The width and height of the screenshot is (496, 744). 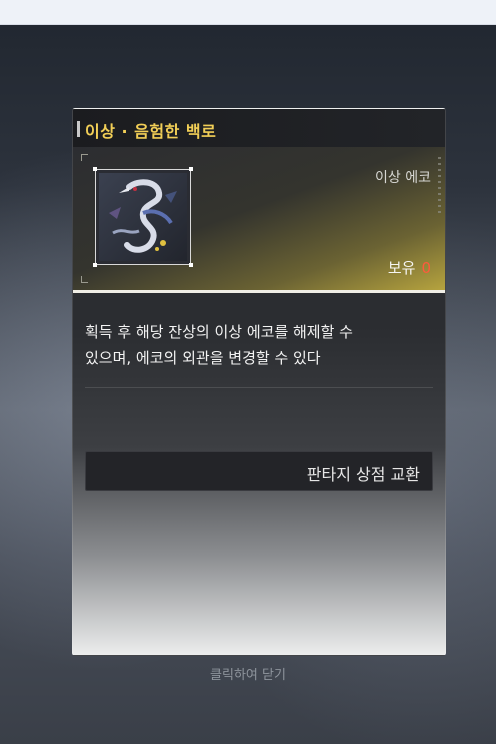 What do you see at coordinates (219, 332) in the screenshot?
I see `description-line: 획득 후 해당 잔상의 이상 에코를 해제할 수` at bounding box center [219, 332].